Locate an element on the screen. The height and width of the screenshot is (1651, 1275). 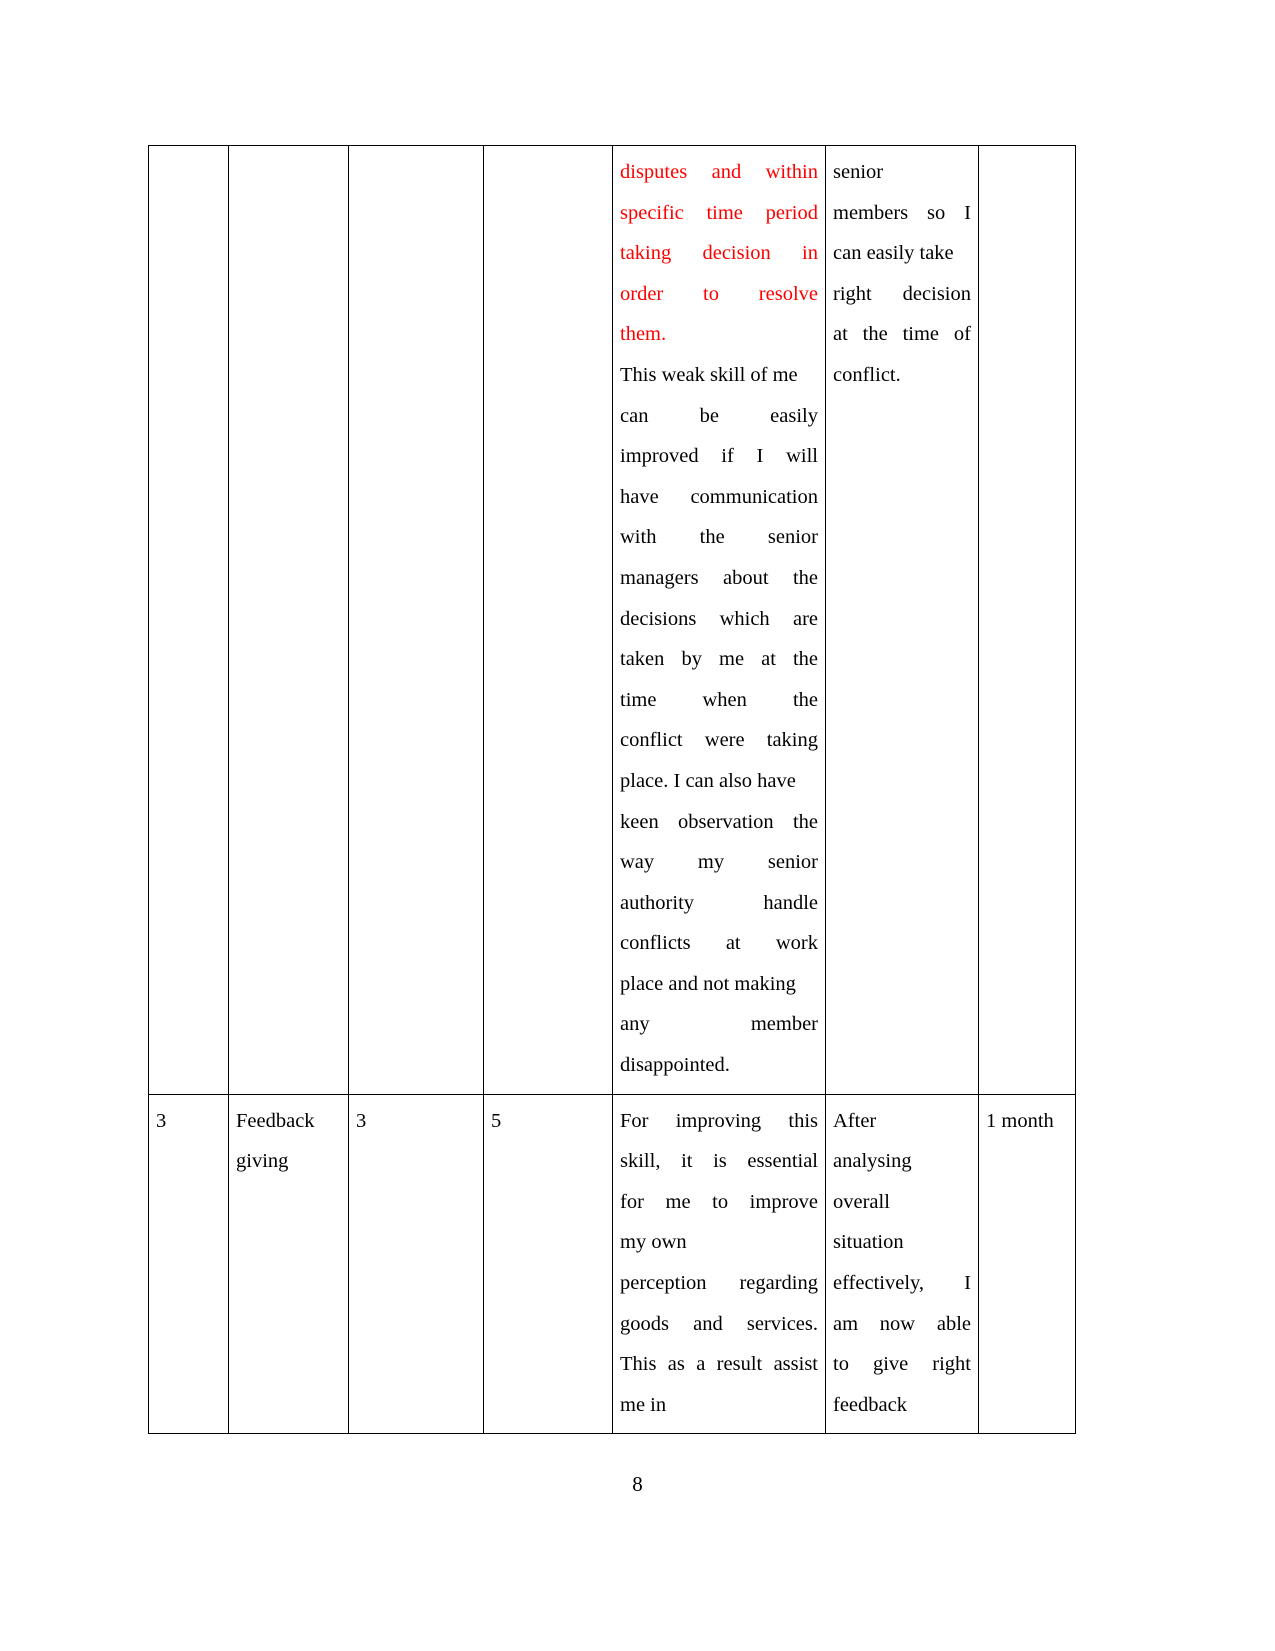
development-line: perception regarding is located at coordinates (719, 1283).